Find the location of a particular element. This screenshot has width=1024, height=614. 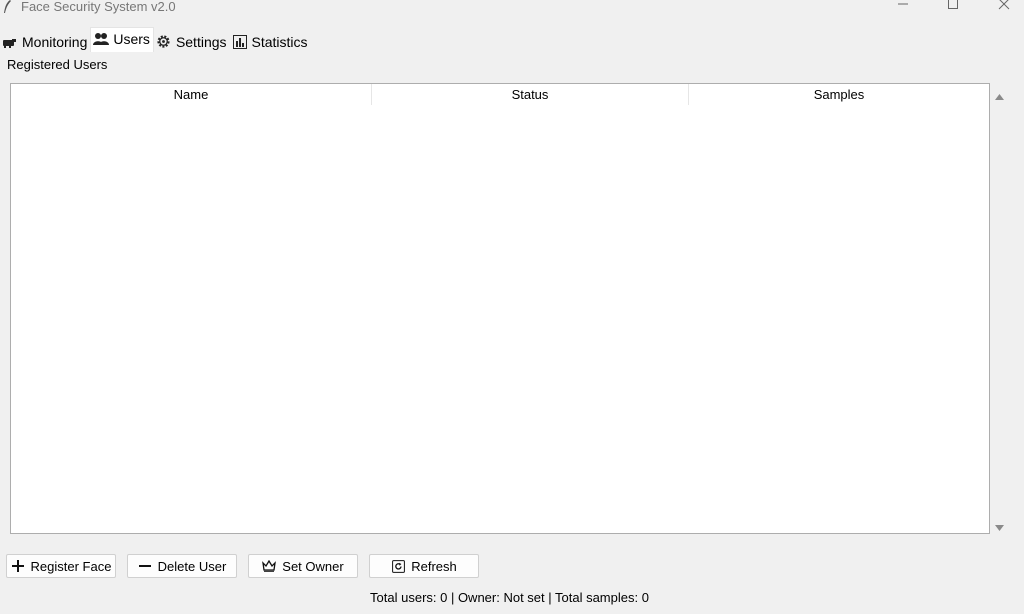

delete-user-button: Delete User is located at coordinates (182, 566).